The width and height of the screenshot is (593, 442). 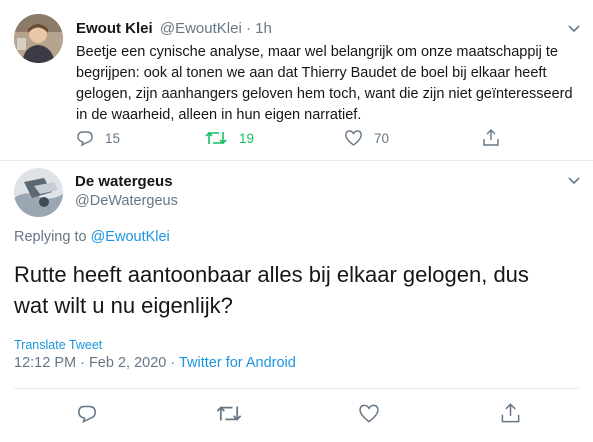 What do you see at coordinates (366, 138) in the screenshot?
I see `like-action: 70` at bounding box center [366, 138].